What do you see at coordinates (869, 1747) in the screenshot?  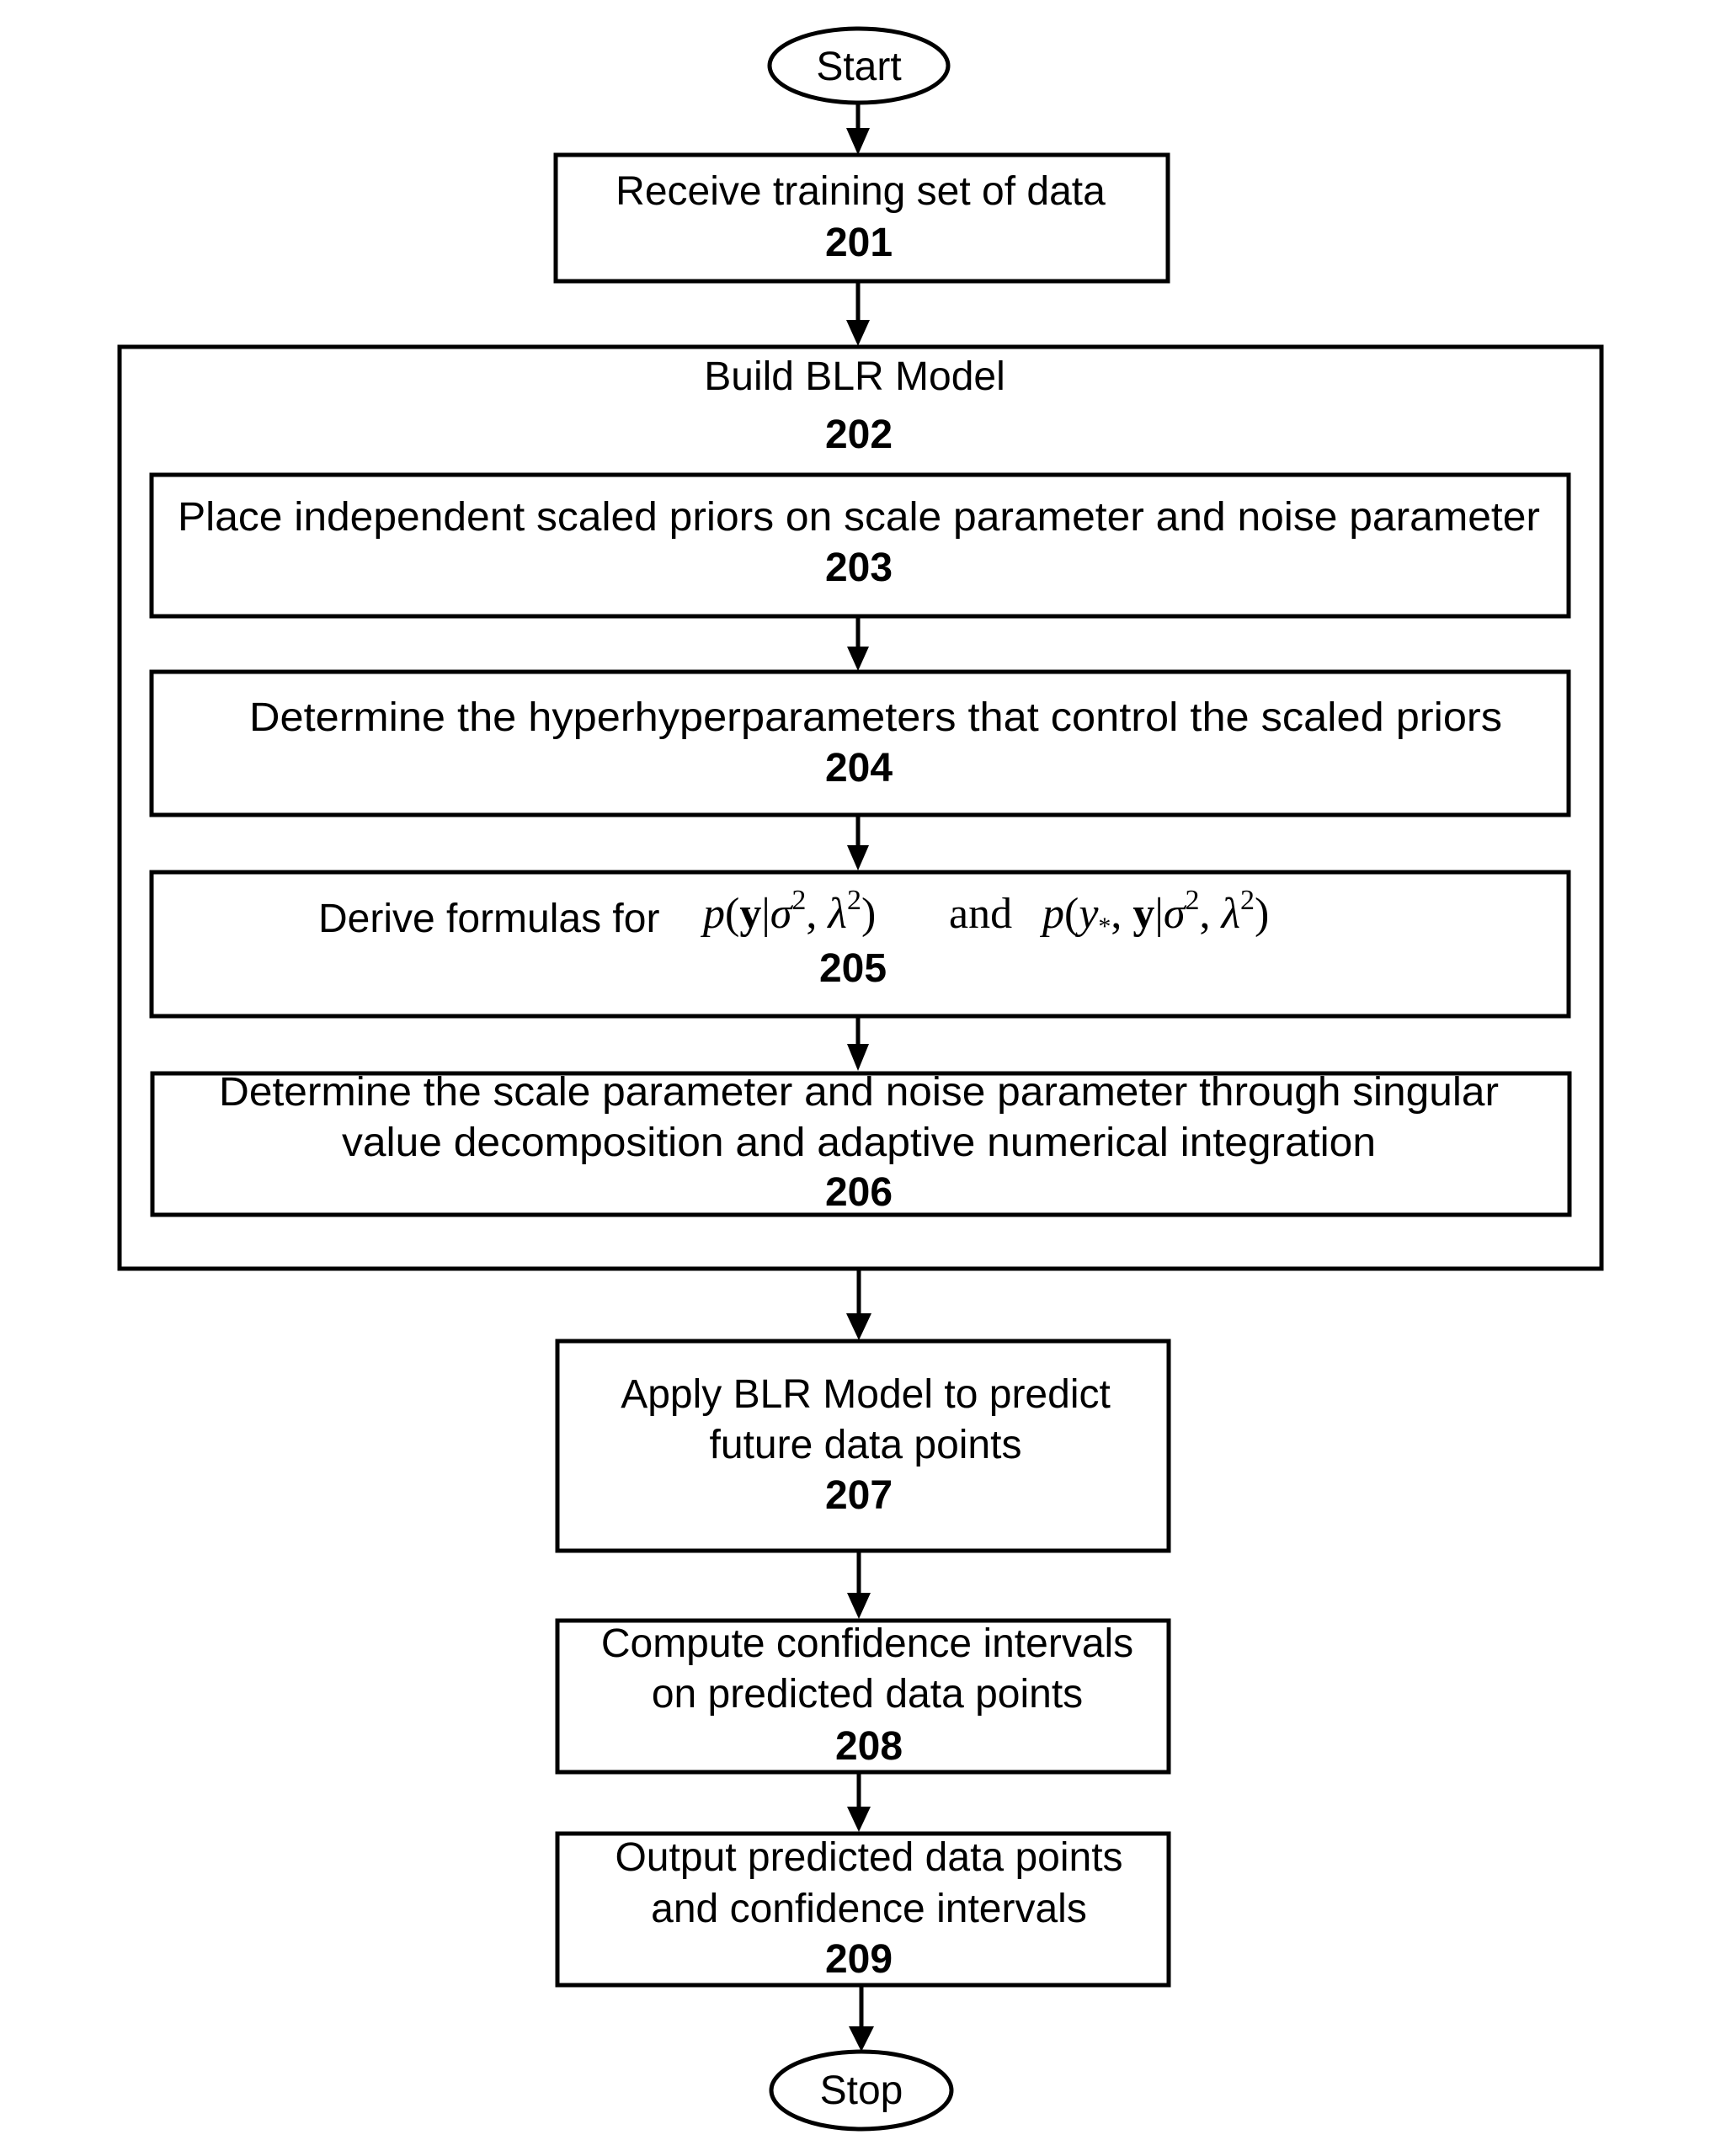 I see `step-208-ref: 208` at bounding box center [869, 1747].